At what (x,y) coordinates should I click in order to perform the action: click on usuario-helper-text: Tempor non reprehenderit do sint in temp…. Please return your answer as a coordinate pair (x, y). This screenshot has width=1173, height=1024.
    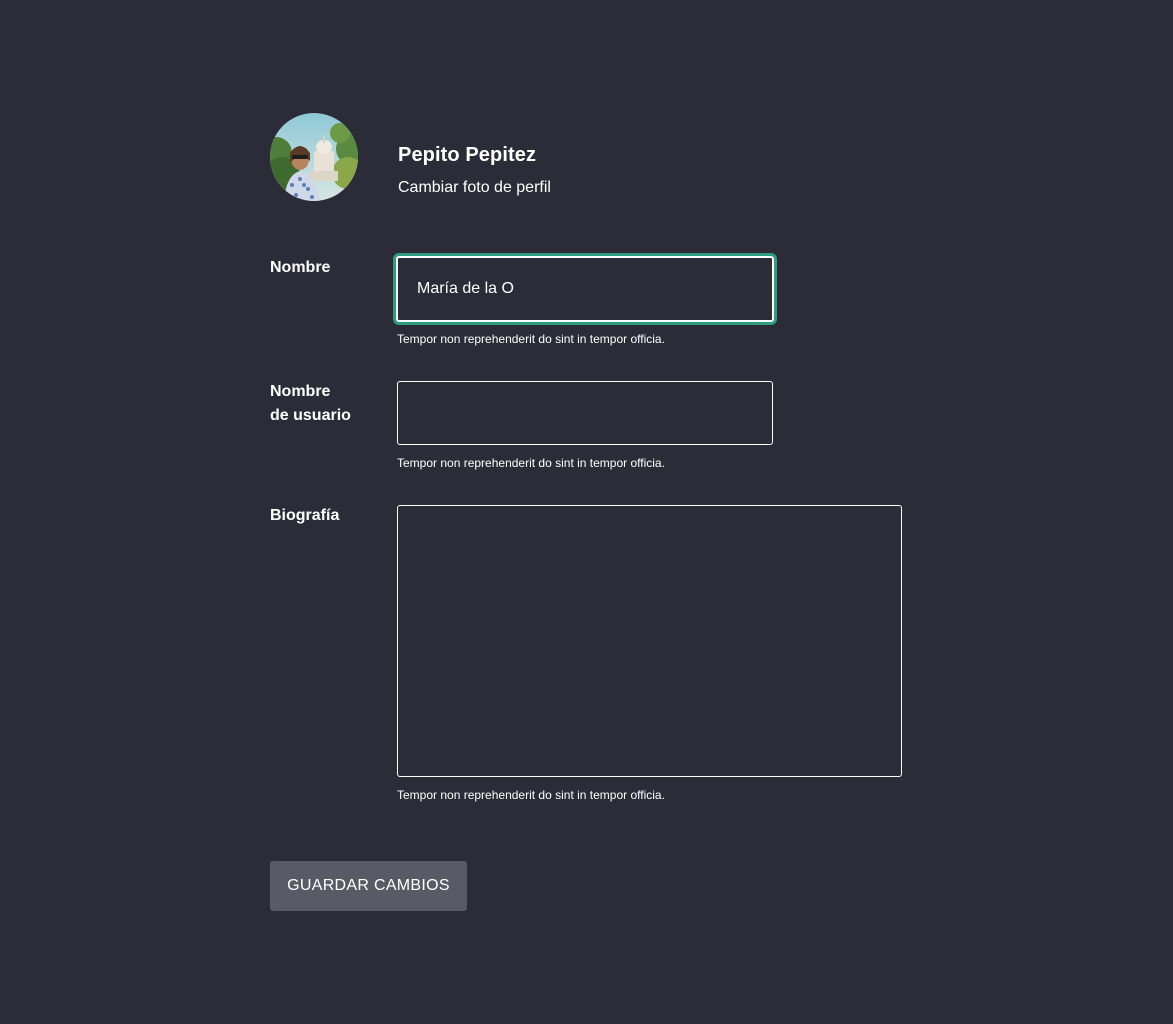
    Looking at the image, I should click on (531, 463).